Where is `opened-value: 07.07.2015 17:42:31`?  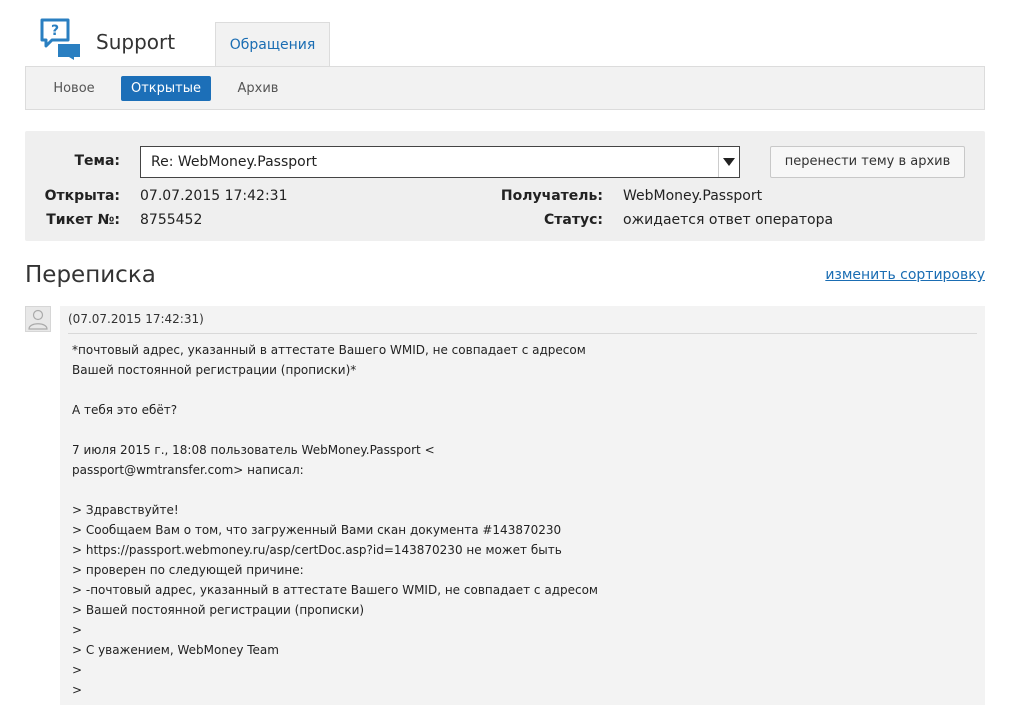
opened-value: 07.07.2015 17:42:31 is located at coordinates (214, 196).